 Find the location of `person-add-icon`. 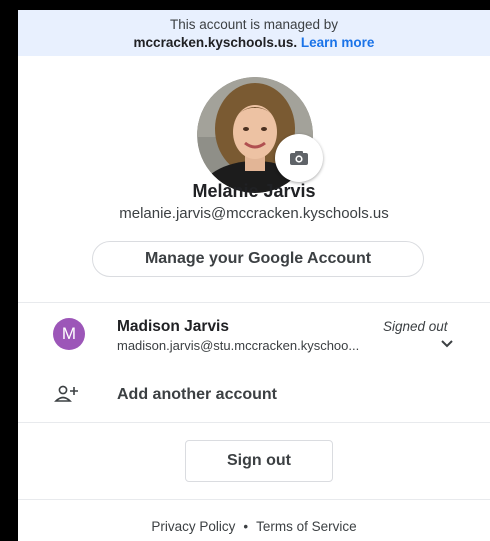

person-add-icon is located at coordinates (66, 393).